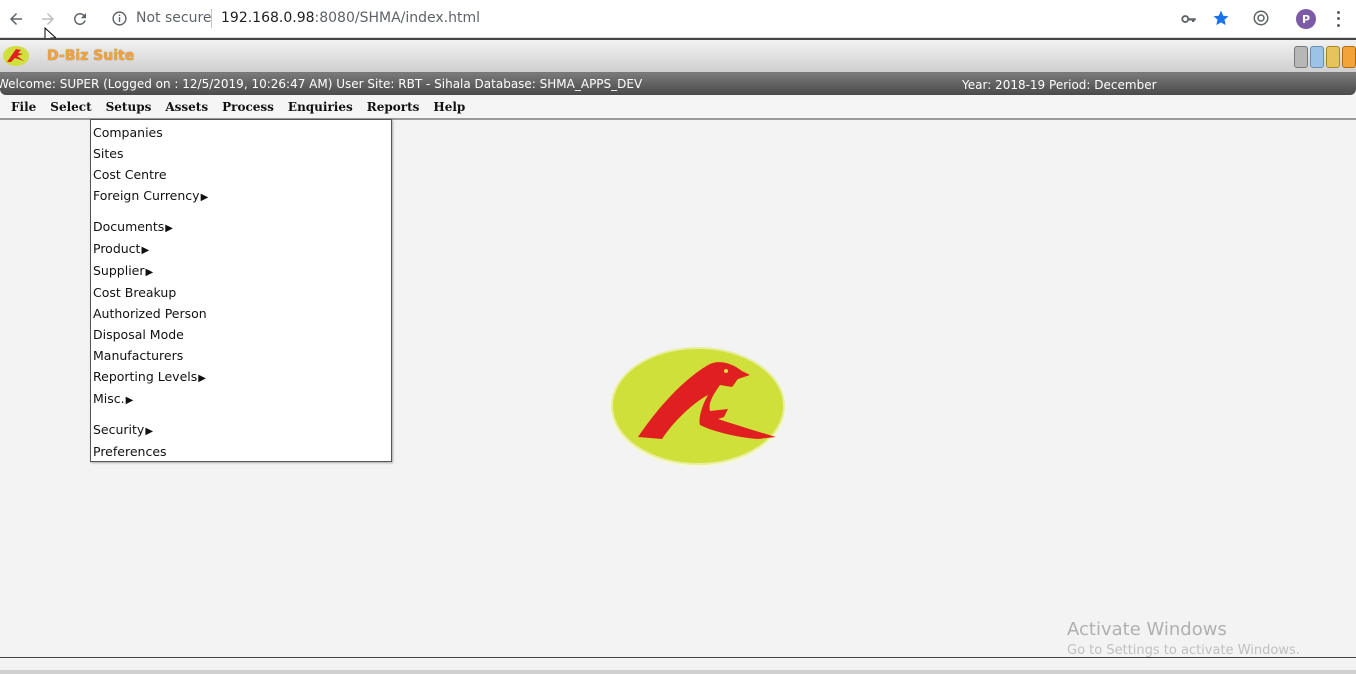 This screenshot has width=1356, height=674. What do you see at coordinates (133, 226) in the screenshot?
I see `menu-item-documents: Documents▶` at bounding box center [133, 226].